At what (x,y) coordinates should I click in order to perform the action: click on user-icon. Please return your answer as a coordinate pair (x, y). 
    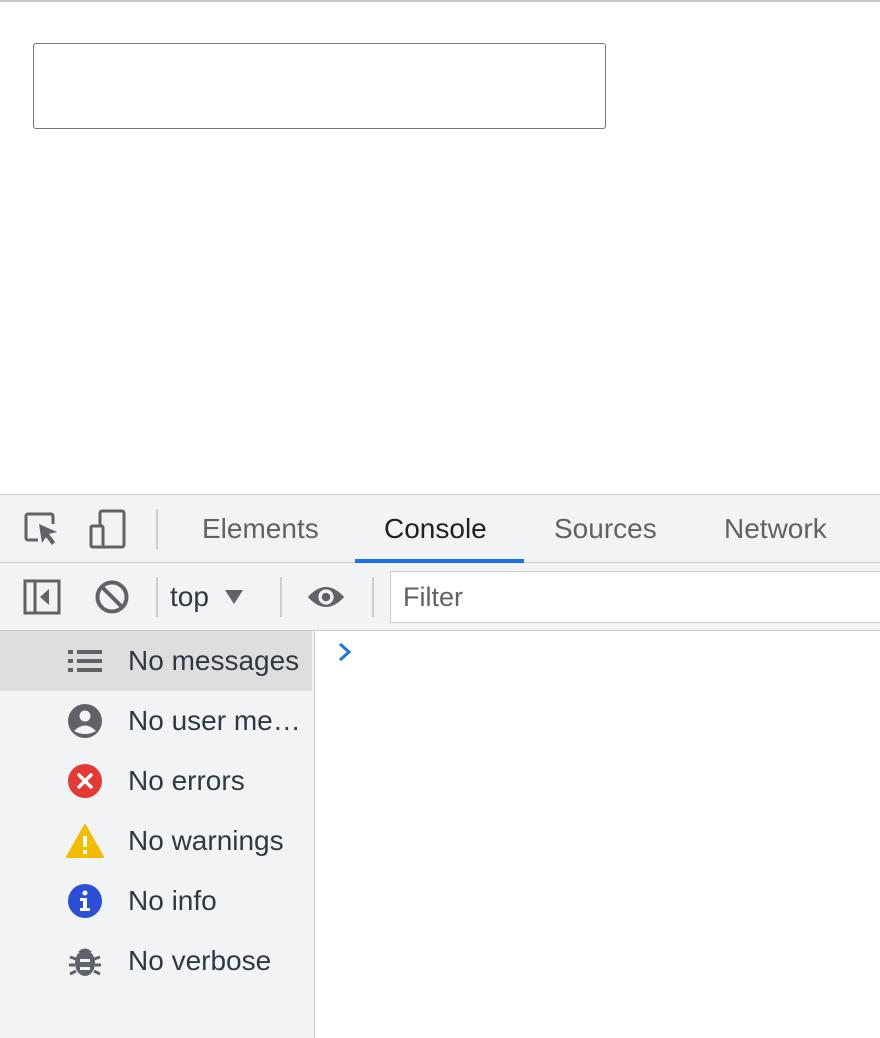
    Looking at the image, I should click on (85, 721).